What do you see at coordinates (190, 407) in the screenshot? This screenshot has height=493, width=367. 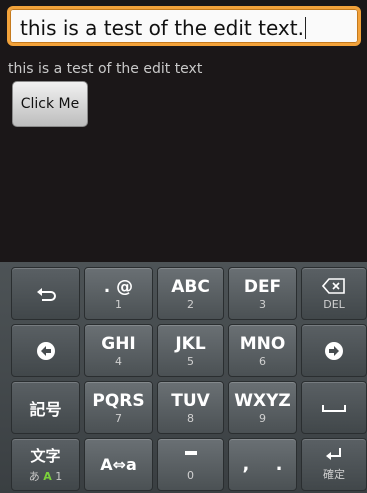 I see `key-8: TUV 8` at bounding box center [190, 407].